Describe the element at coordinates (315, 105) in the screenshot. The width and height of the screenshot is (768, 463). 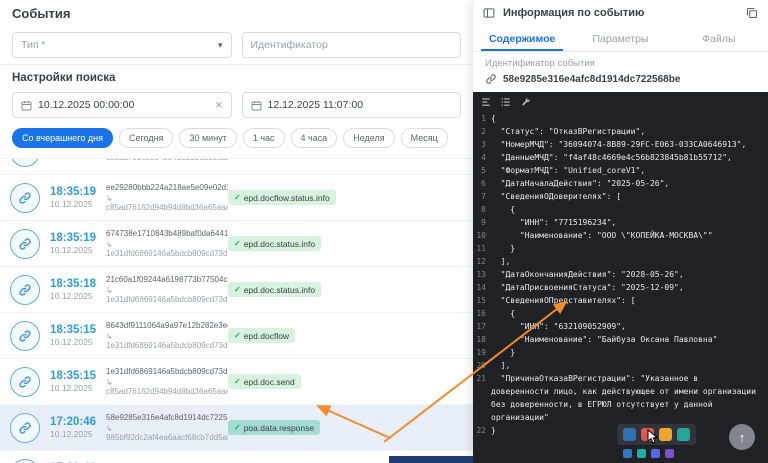
I see `date-to-value: 12.12.2025 11:07:00` at that location.